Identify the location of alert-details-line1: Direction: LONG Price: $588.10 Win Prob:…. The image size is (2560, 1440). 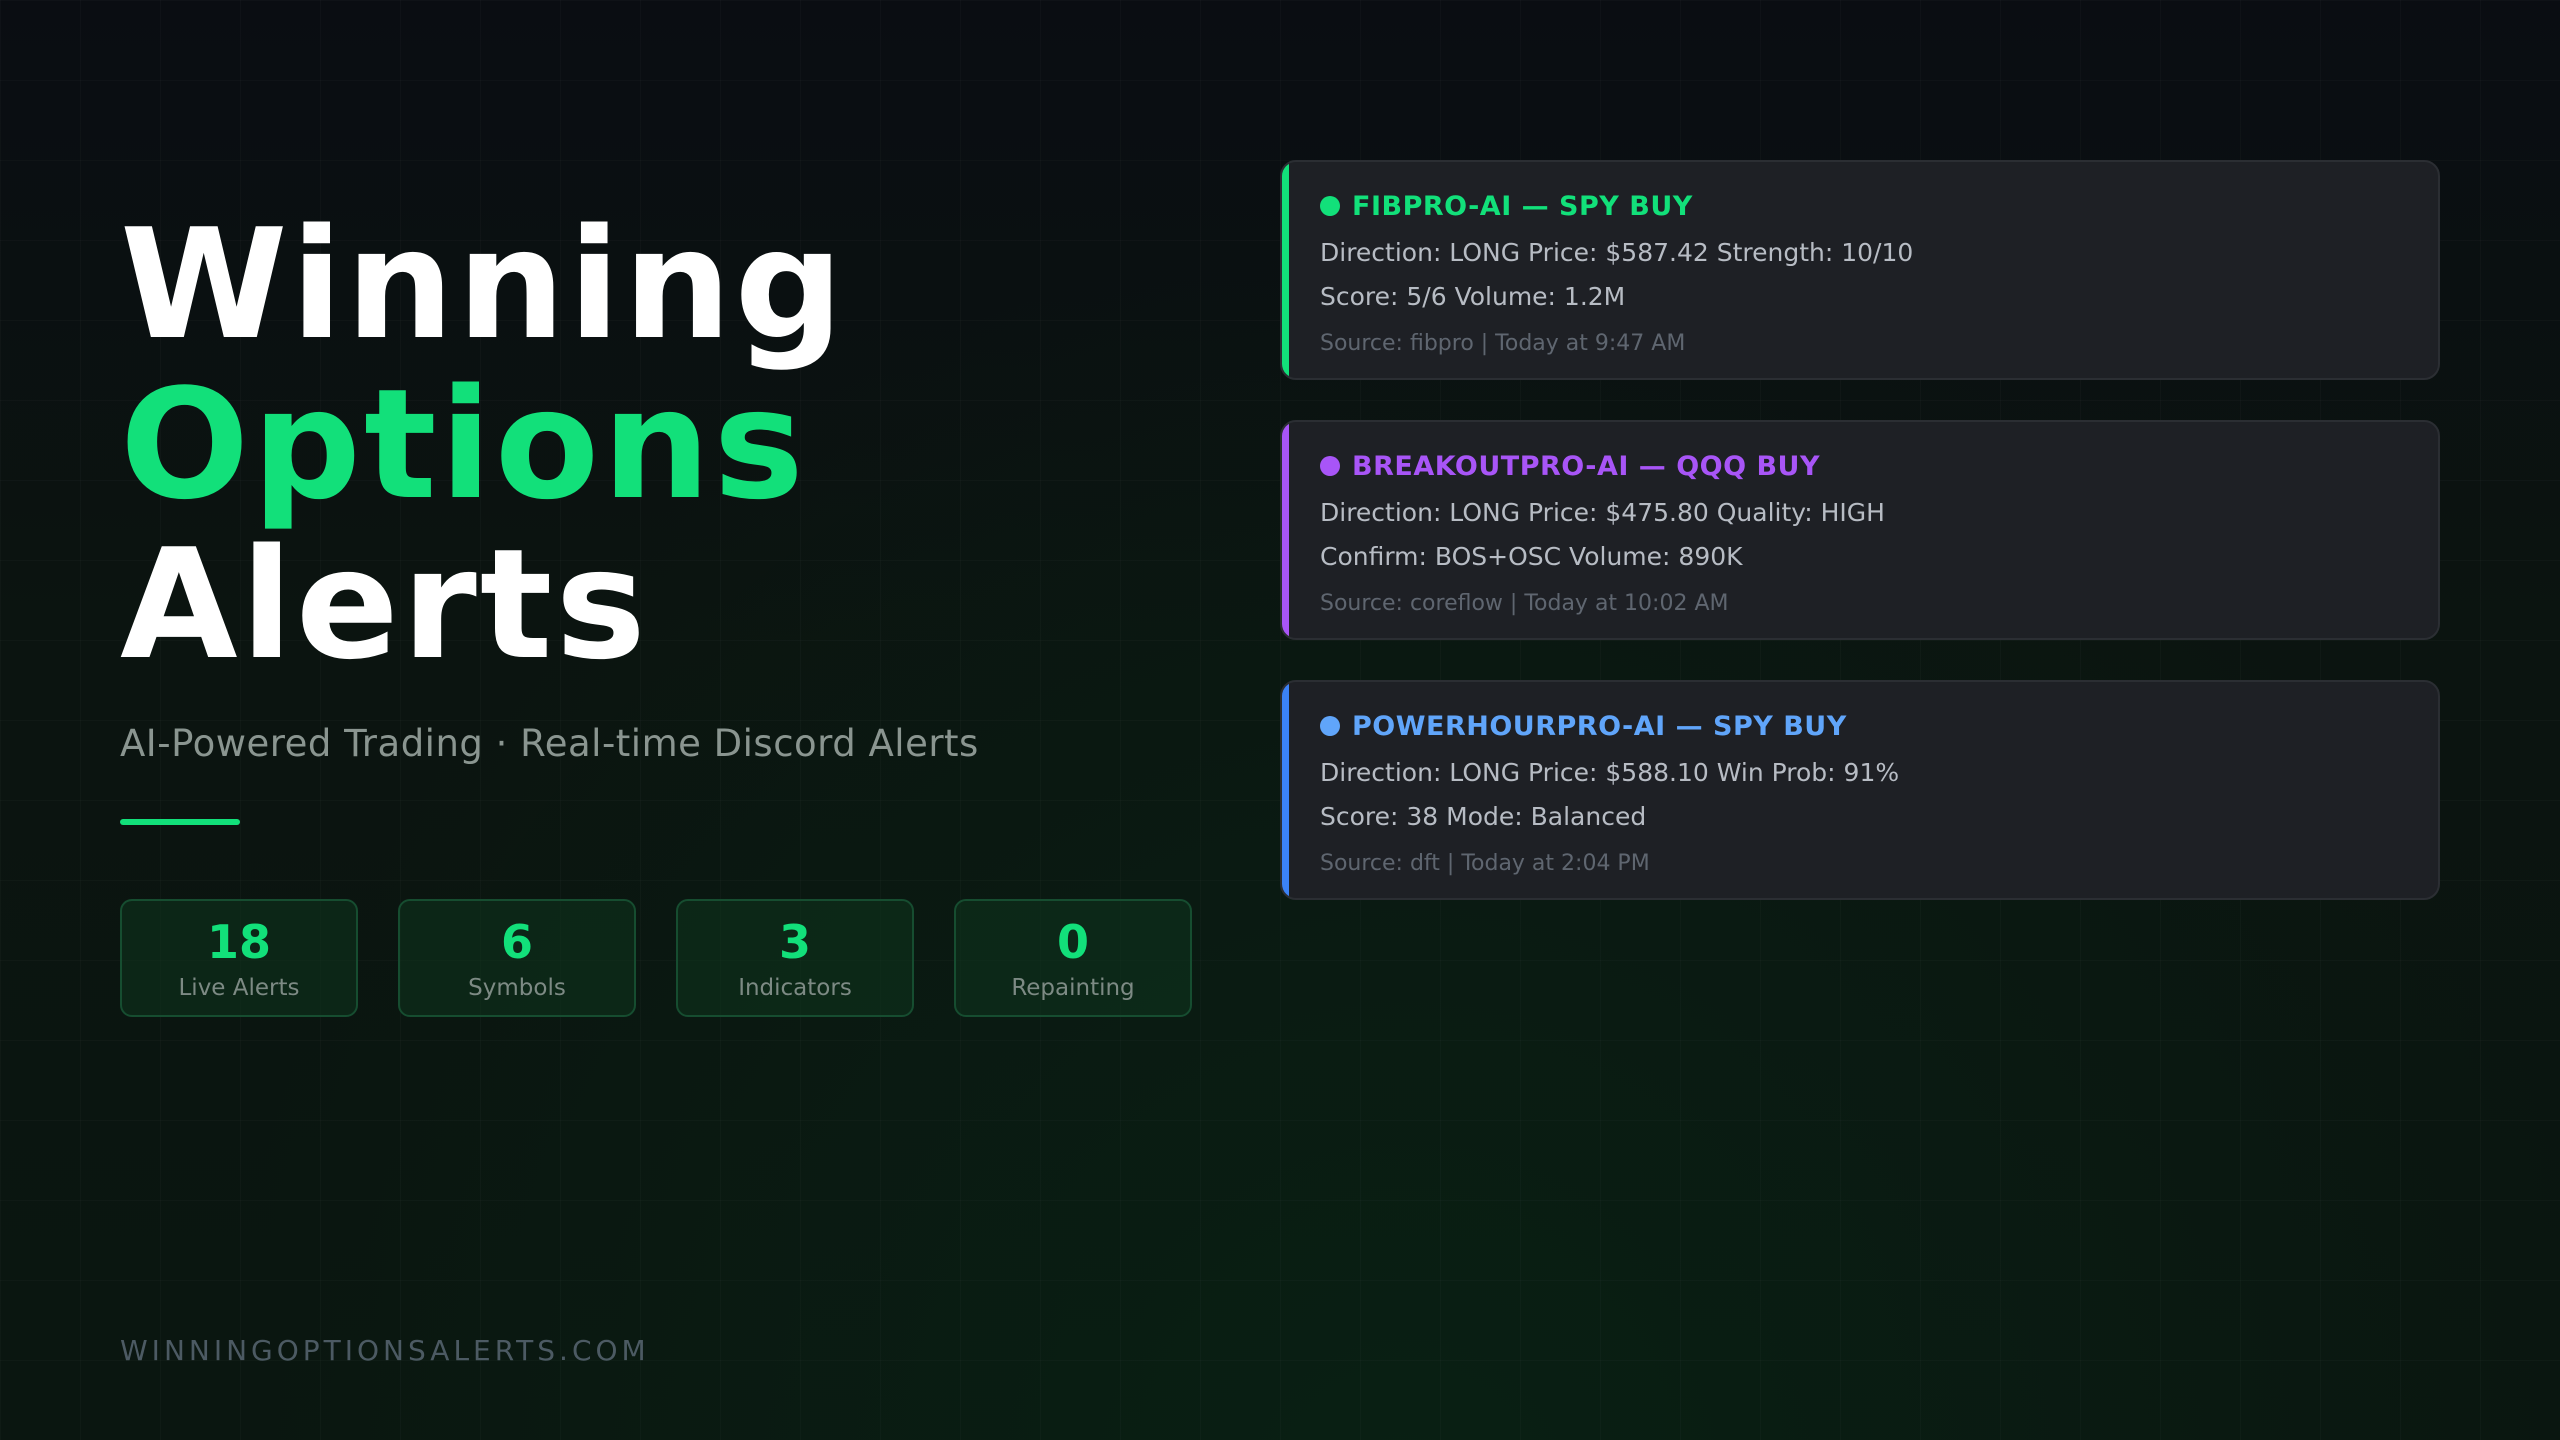
(1610, 772).